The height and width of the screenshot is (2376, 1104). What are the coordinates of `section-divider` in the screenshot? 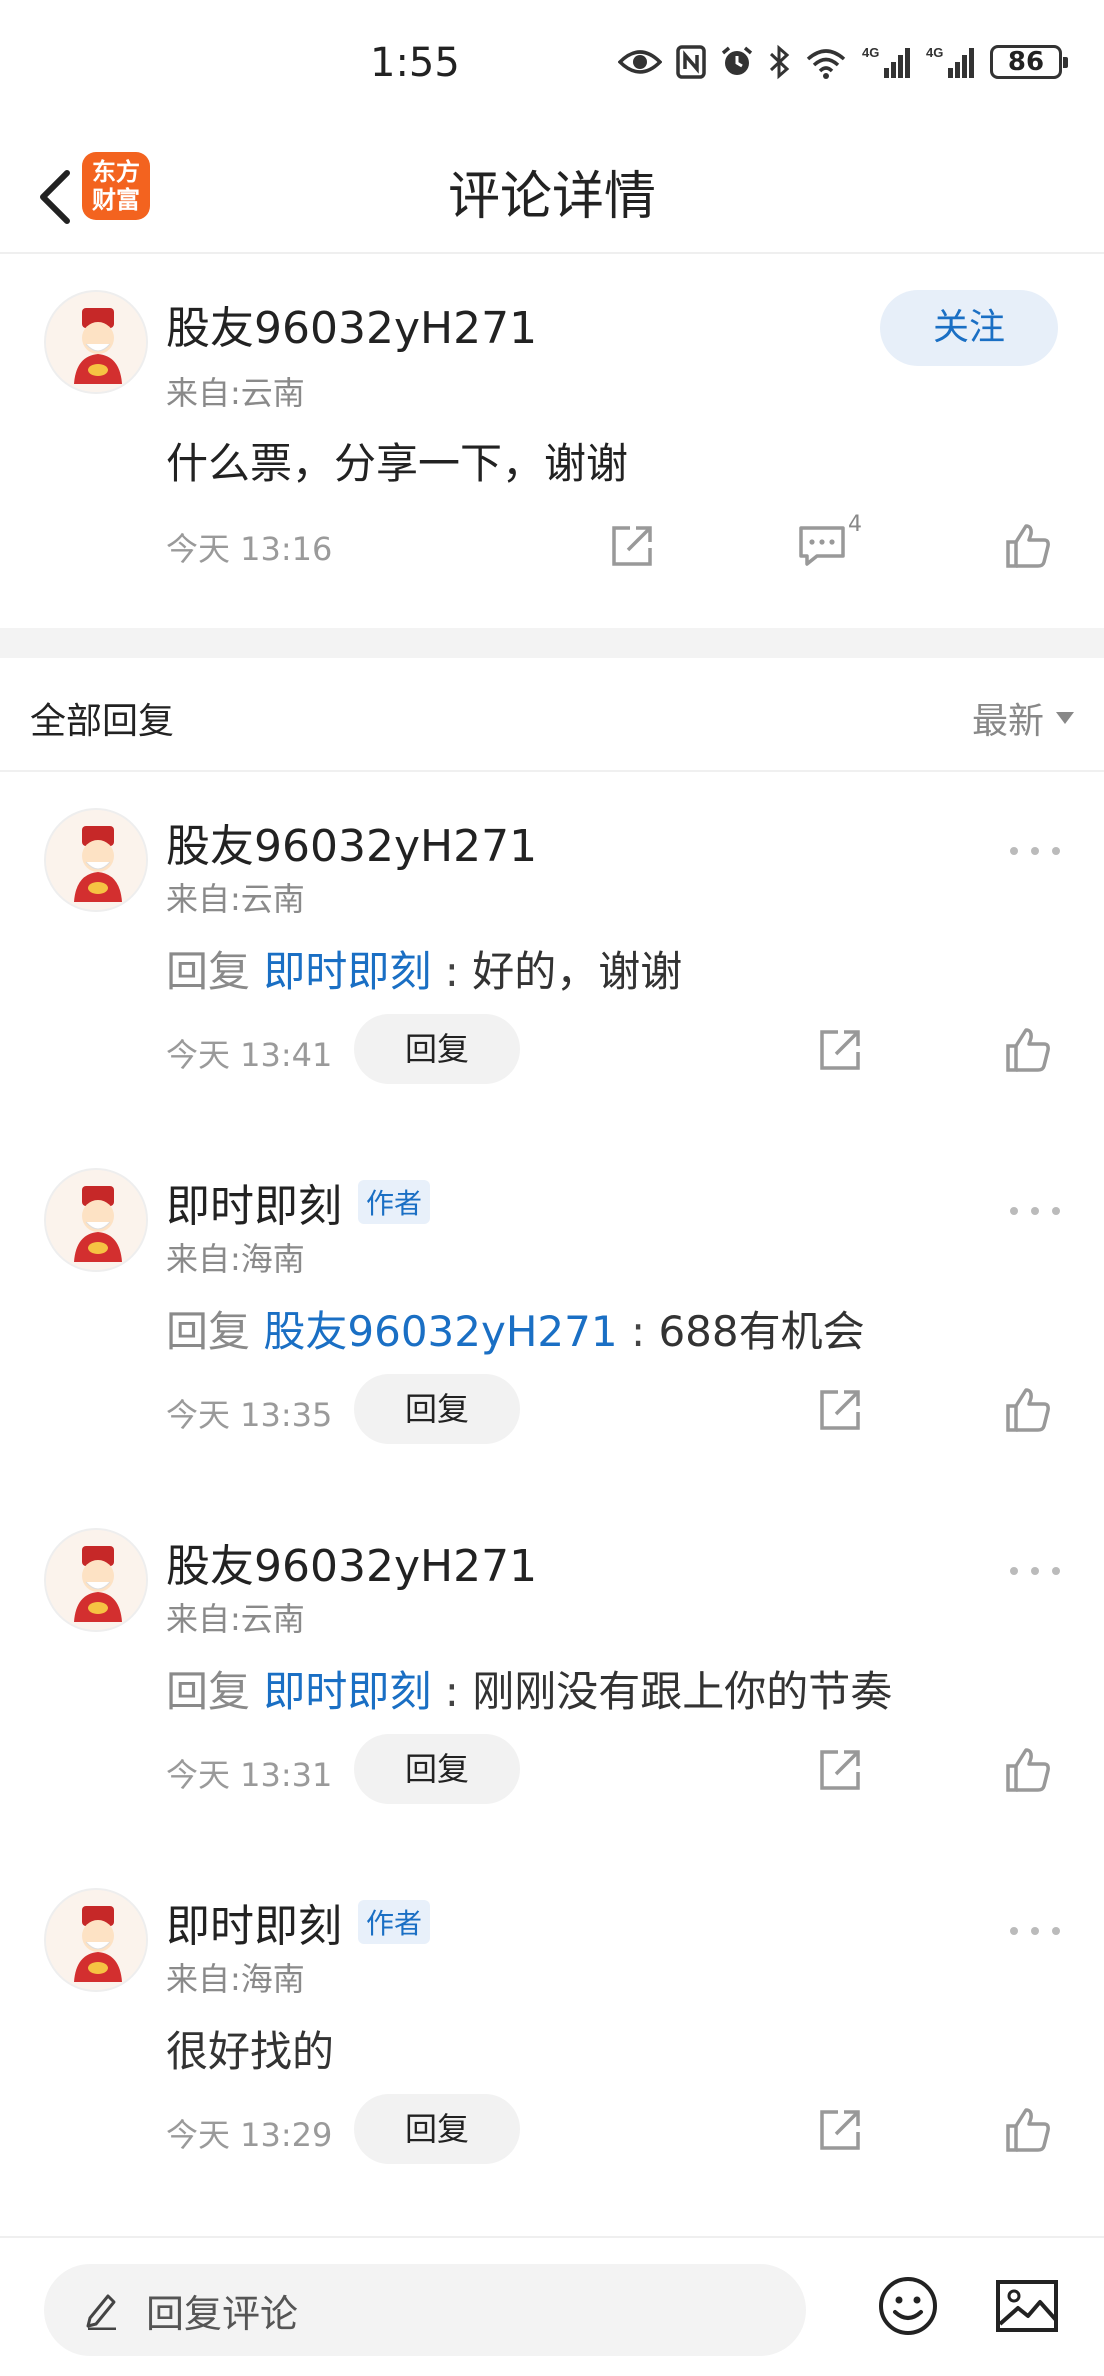 It's located at (552, 643).